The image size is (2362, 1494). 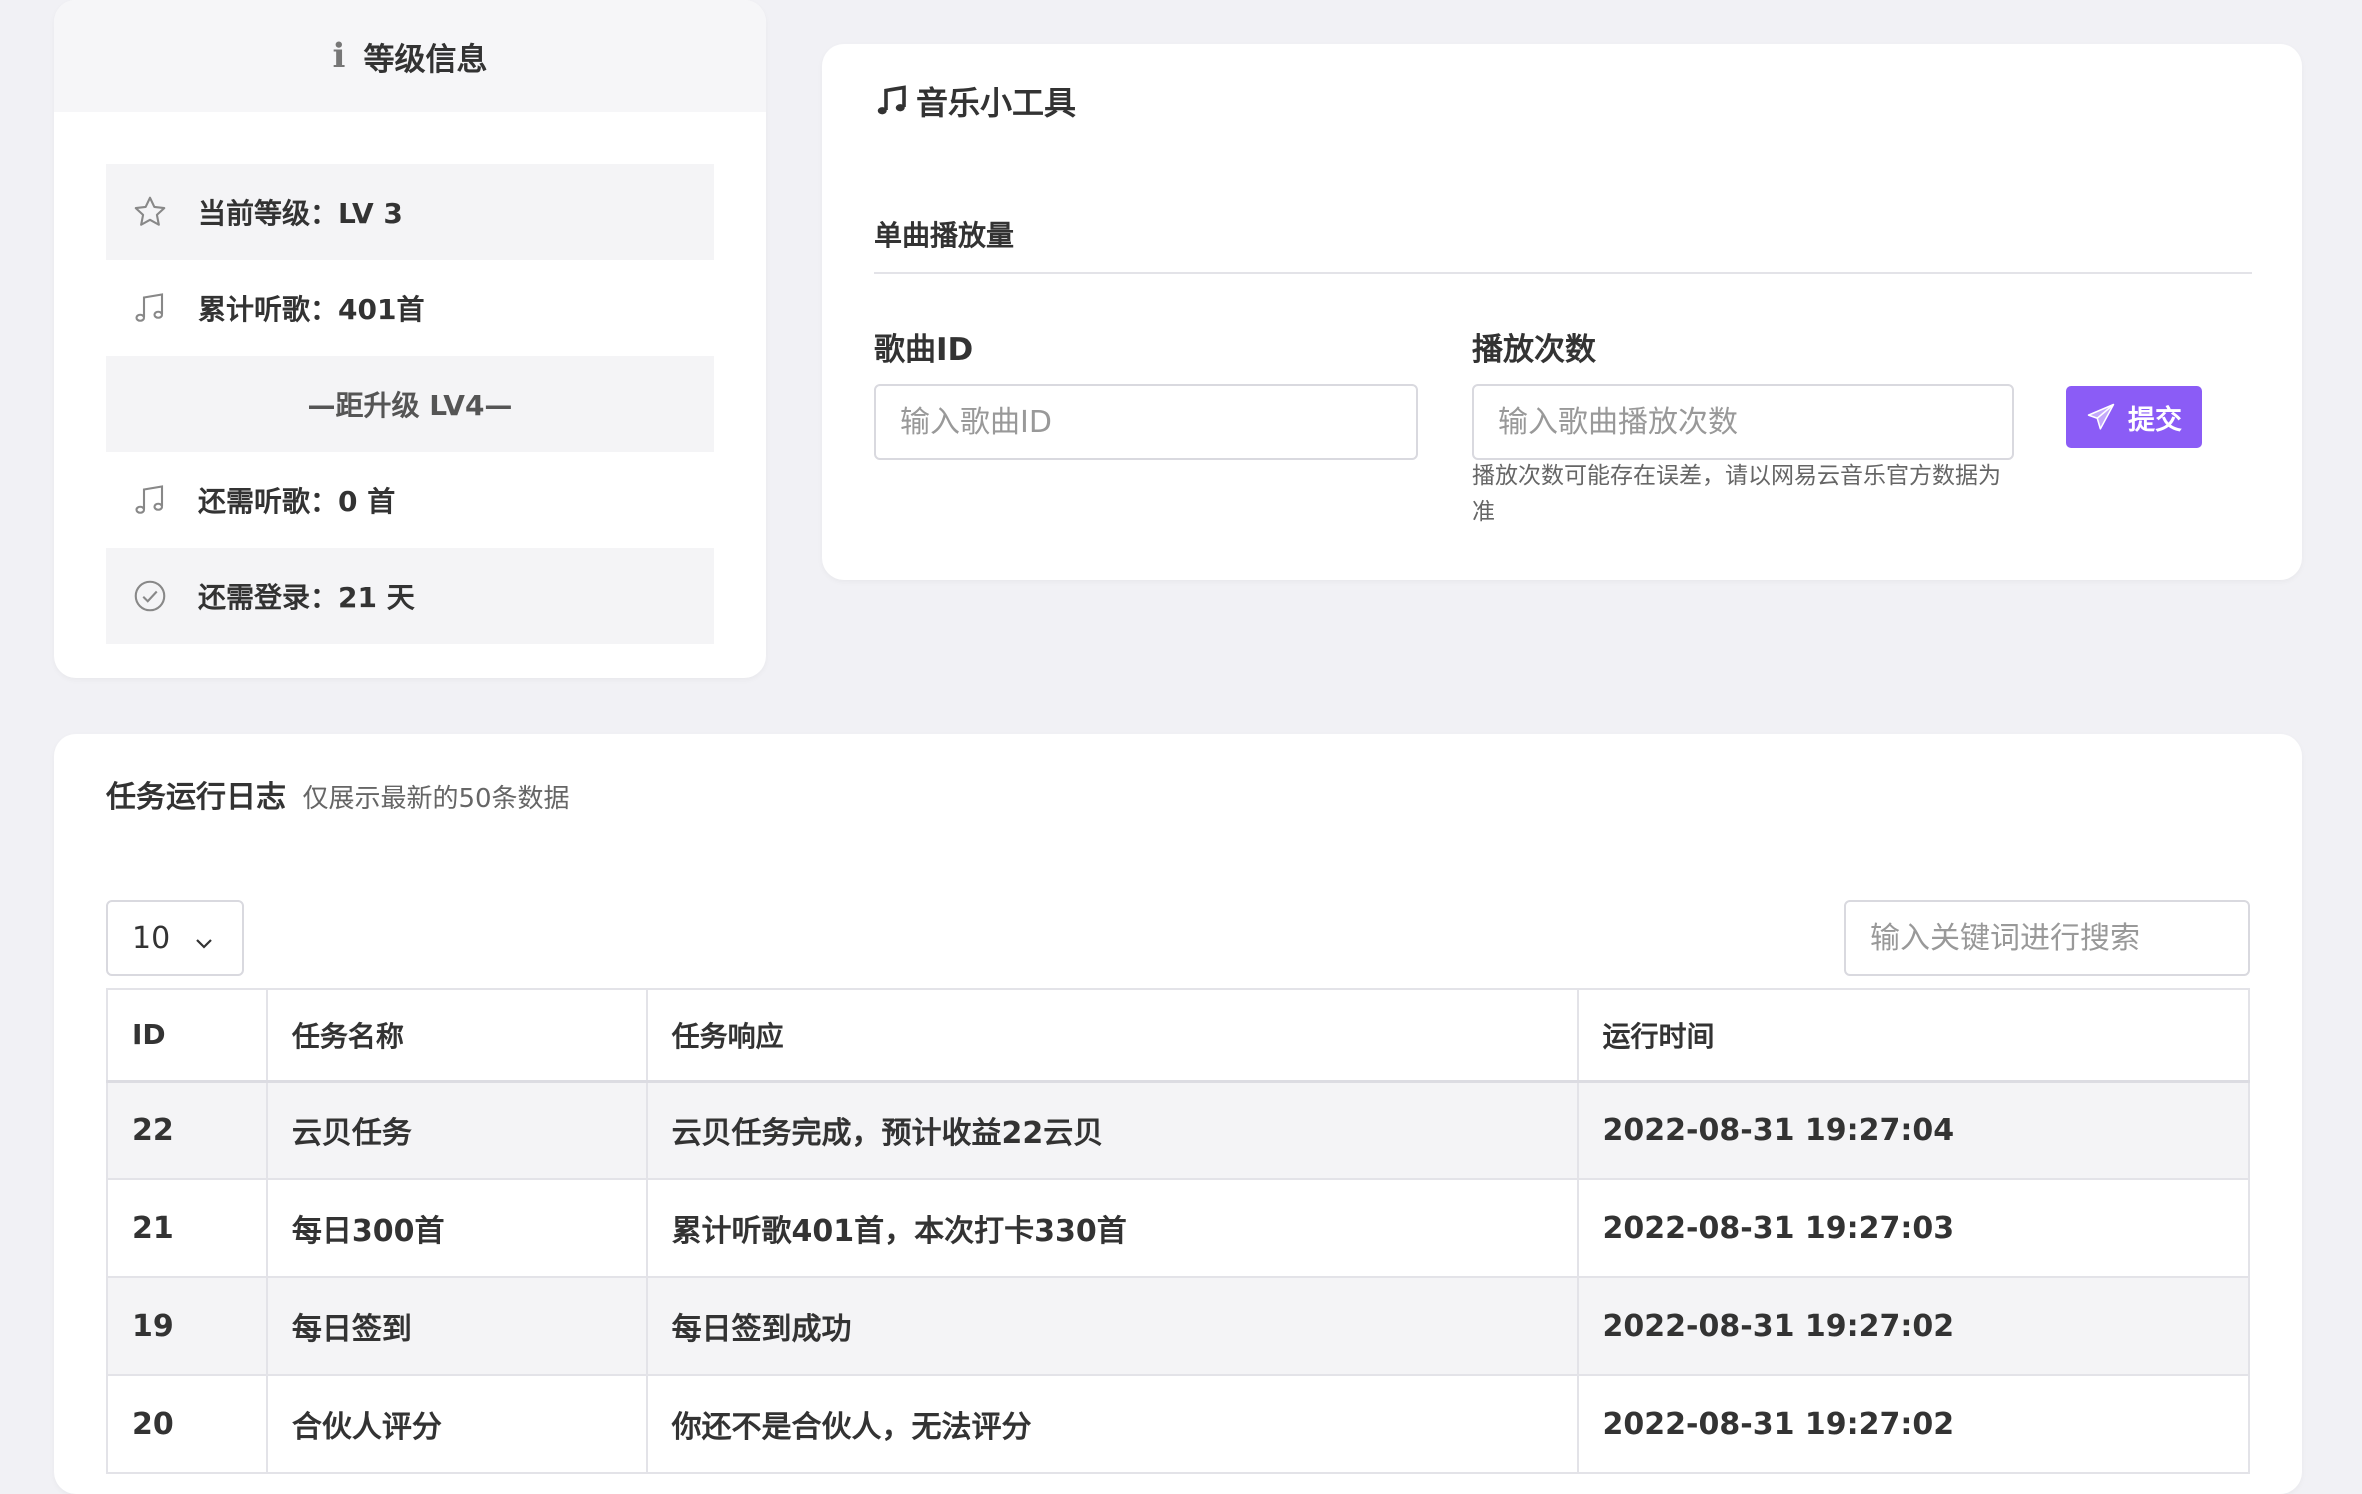 What do you see at coordinates (204, 945) in the screenshot?
I see `chevron-down-icon` at bounding box center [204, 945].